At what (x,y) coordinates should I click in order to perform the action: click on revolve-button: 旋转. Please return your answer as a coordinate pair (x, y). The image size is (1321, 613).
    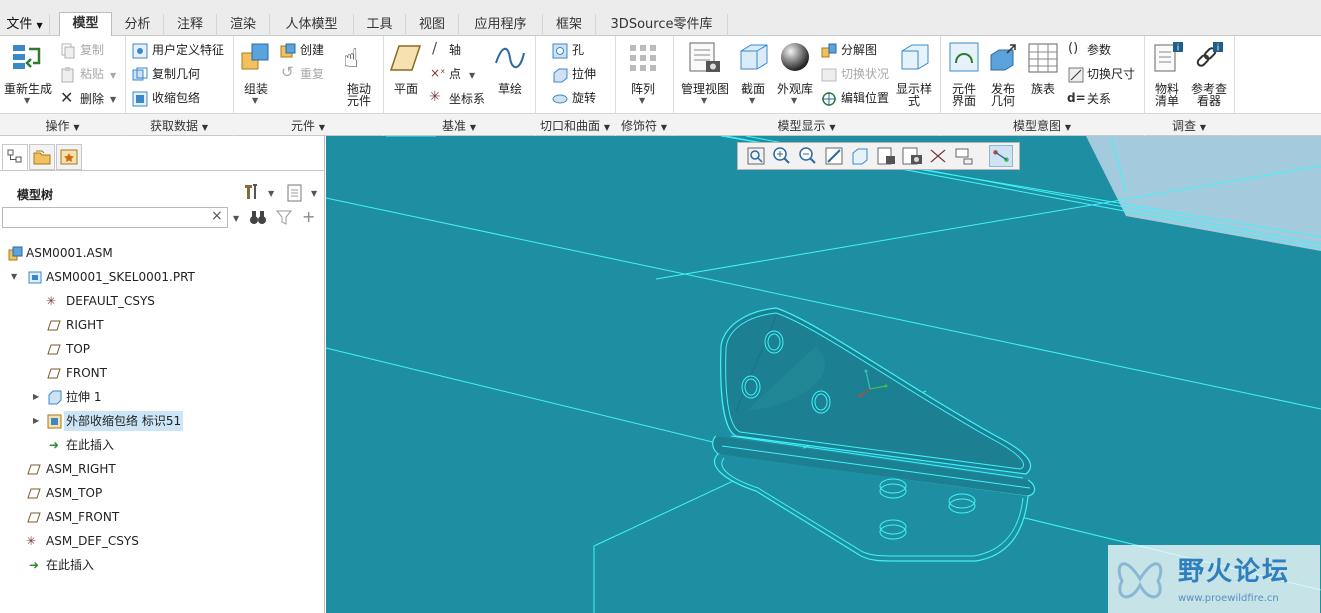
    Looking at the image, I should click on (584, 98).